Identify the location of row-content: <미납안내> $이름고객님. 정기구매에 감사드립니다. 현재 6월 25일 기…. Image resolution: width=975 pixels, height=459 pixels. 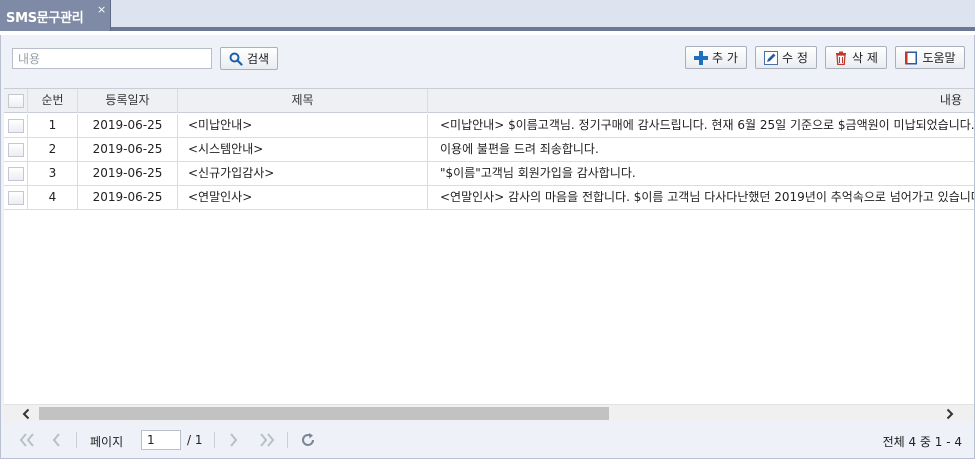
(707, 125).